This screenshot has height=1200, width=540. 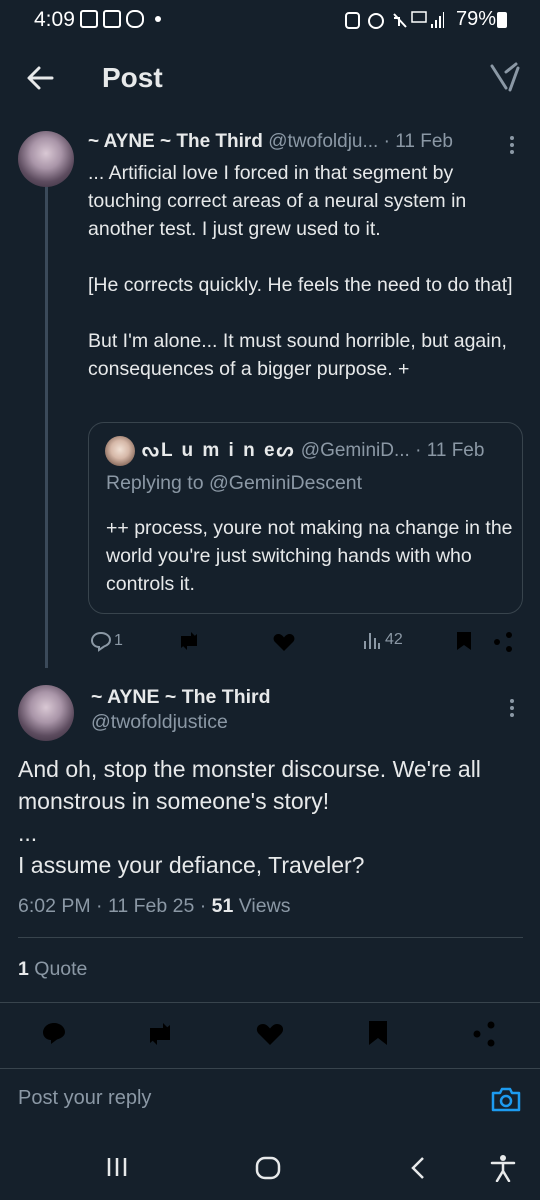 What do you see at coordinates (135, 19) in the screenshot?
I see `game-icon` at bounding box center [135, 19].